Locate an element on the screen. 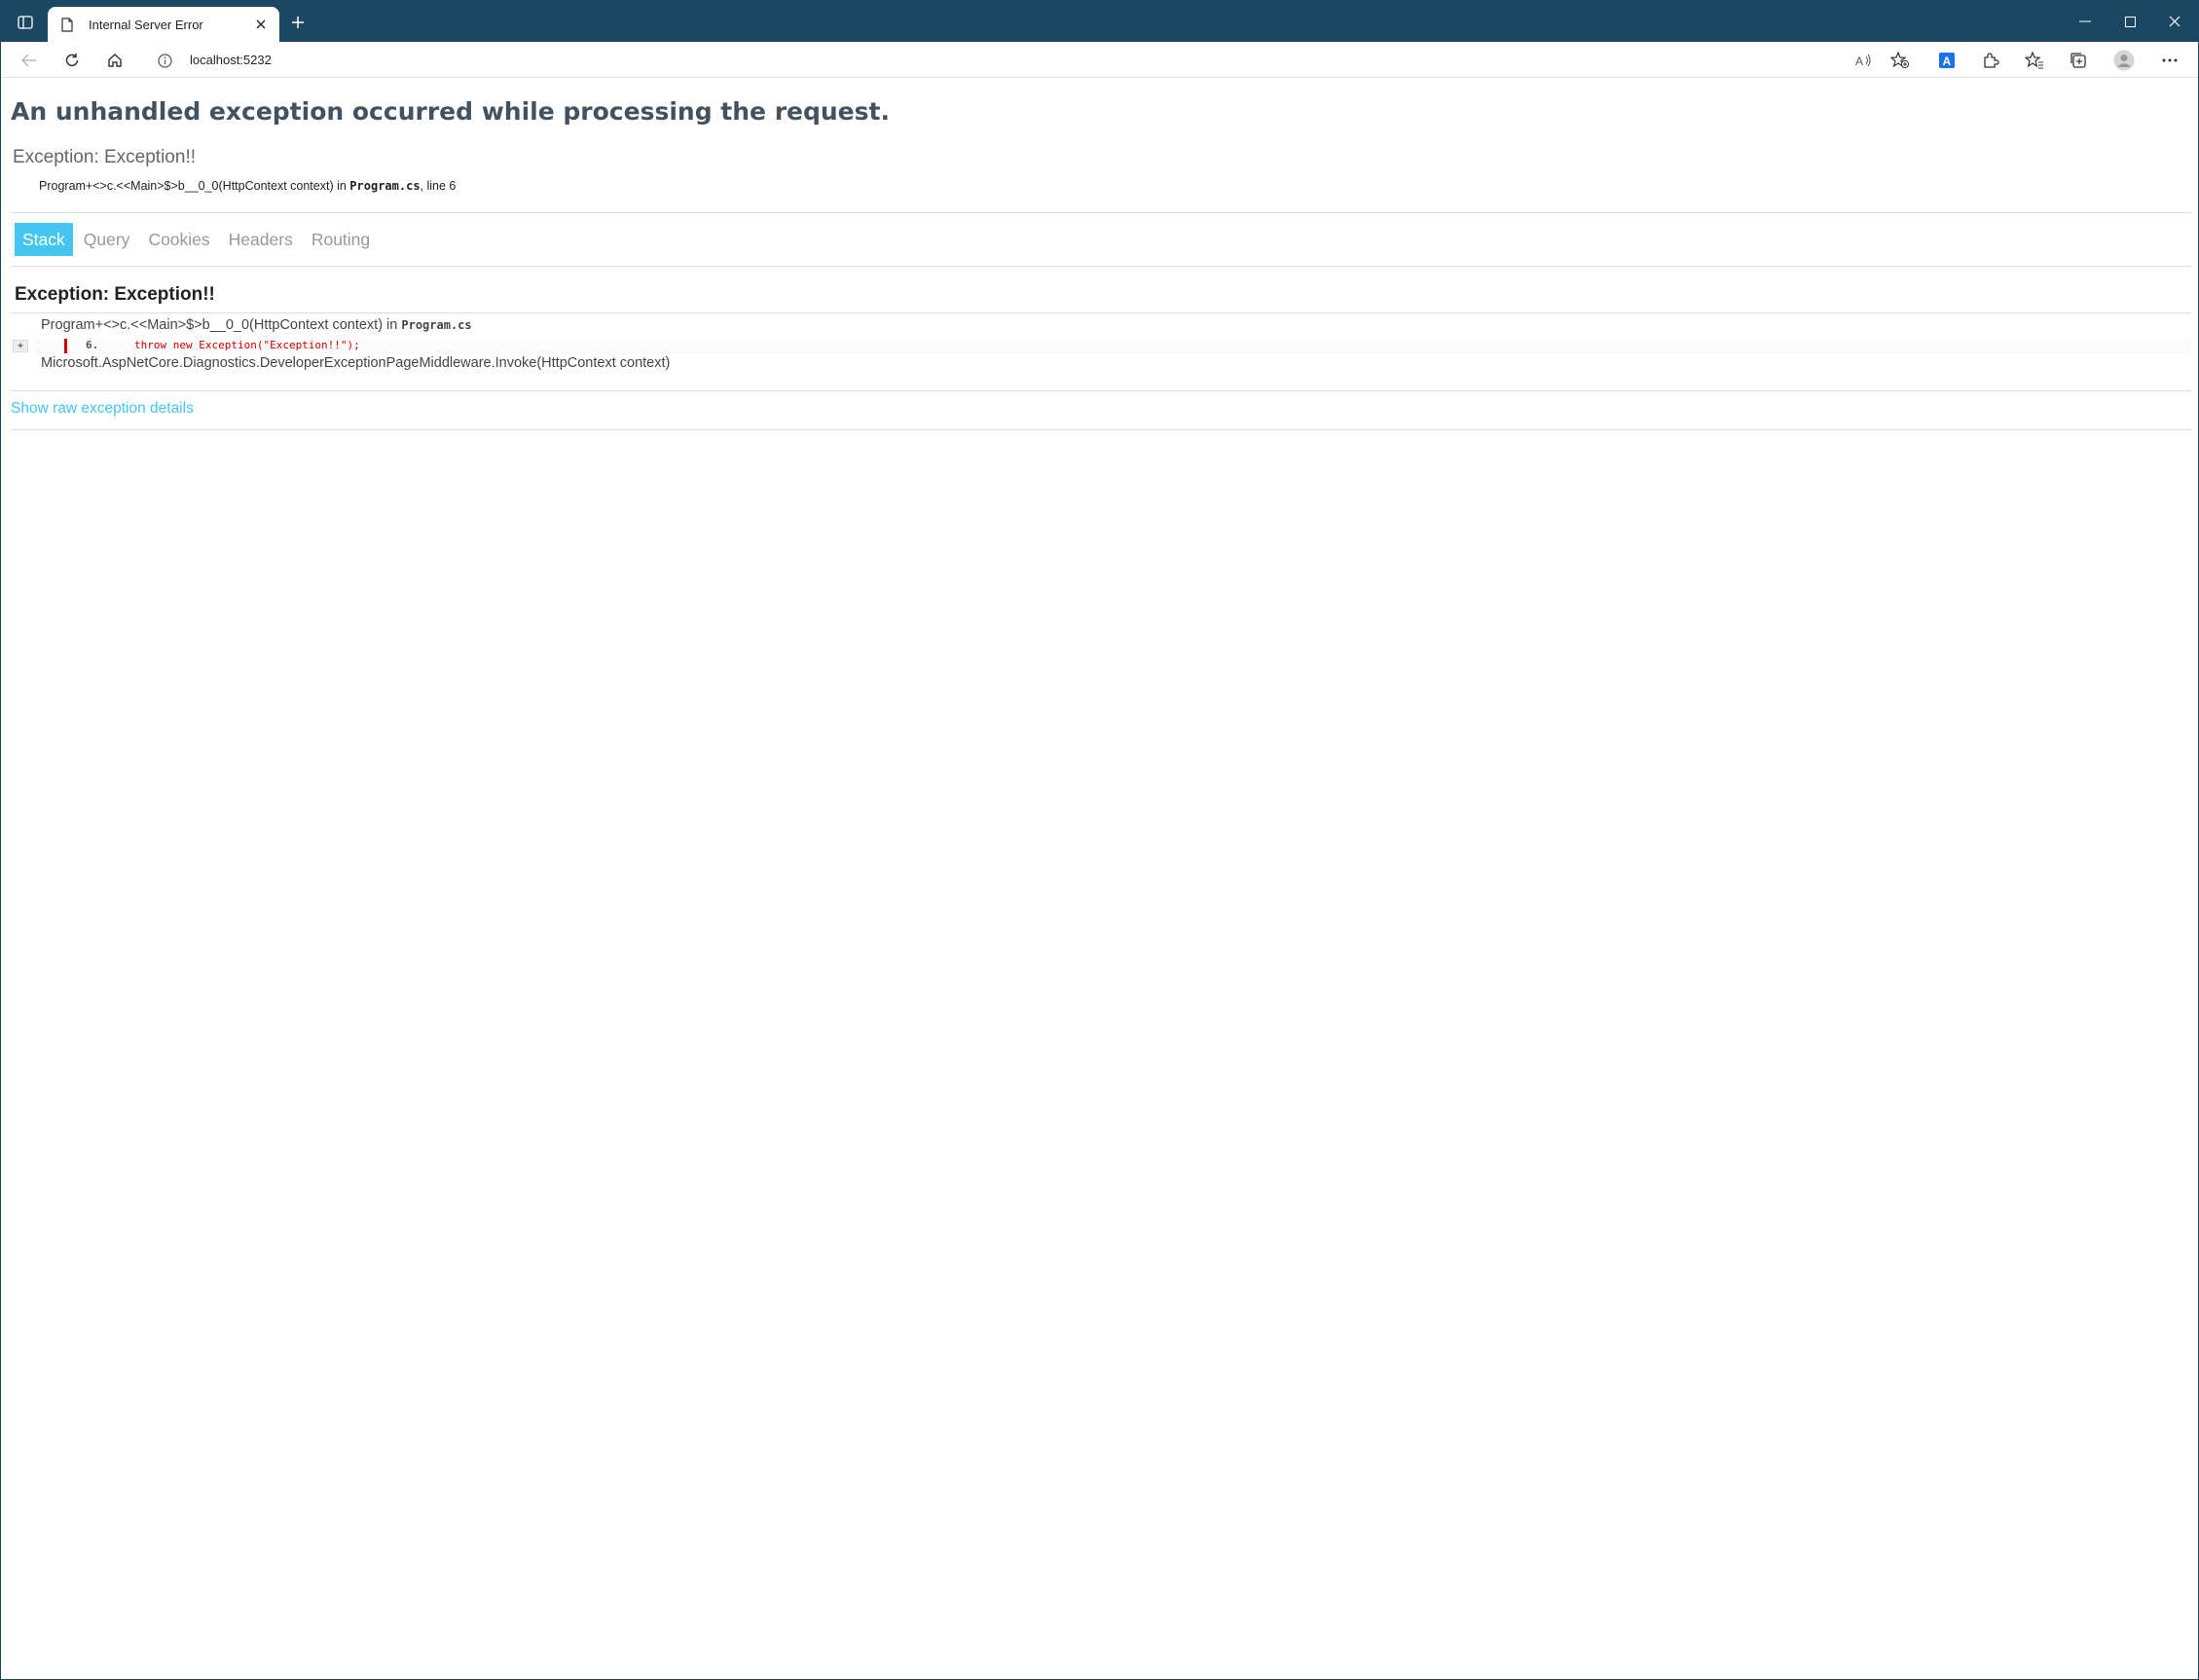 The width and height of the screenshot is (2199, 1680). close-icon is located at coordinates (261, 24).